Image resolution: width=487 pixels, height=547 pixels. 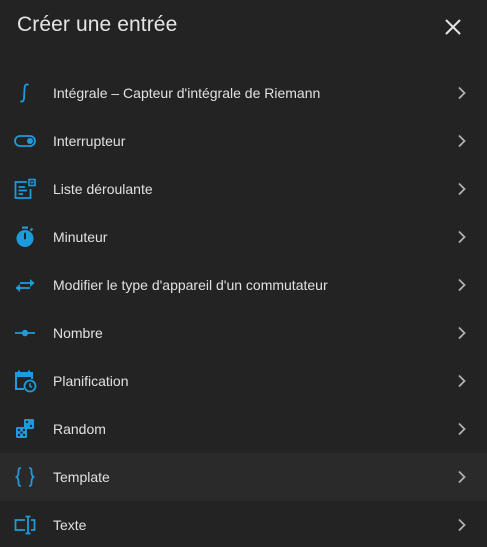 What do you see at coordinates (70, 525) in the screenshot?
I see `list-item-label: Texte` at bounding box center [70, 525].